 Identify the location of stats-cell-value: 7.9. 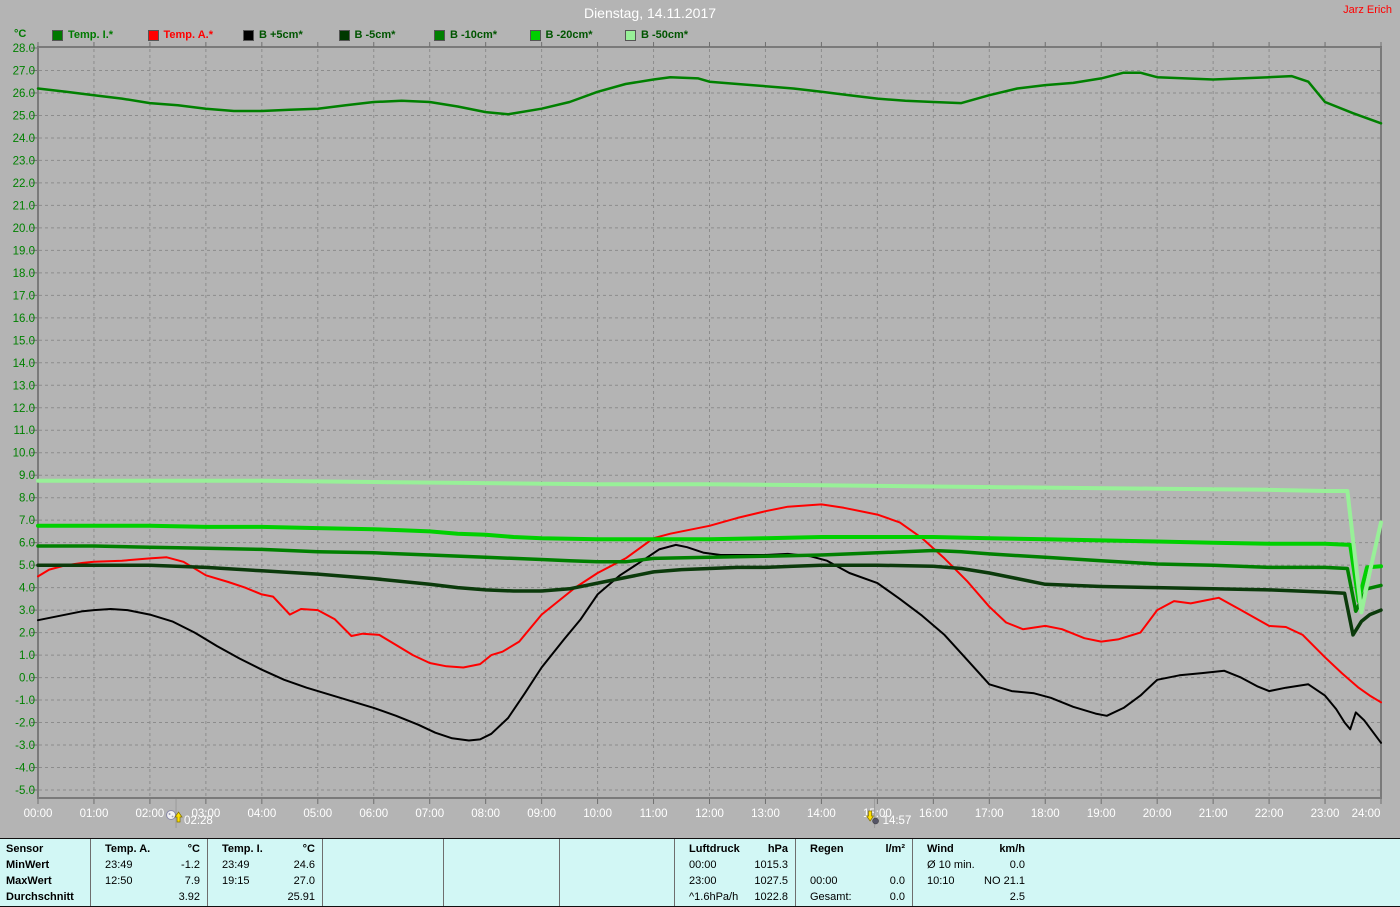
(192, 881).